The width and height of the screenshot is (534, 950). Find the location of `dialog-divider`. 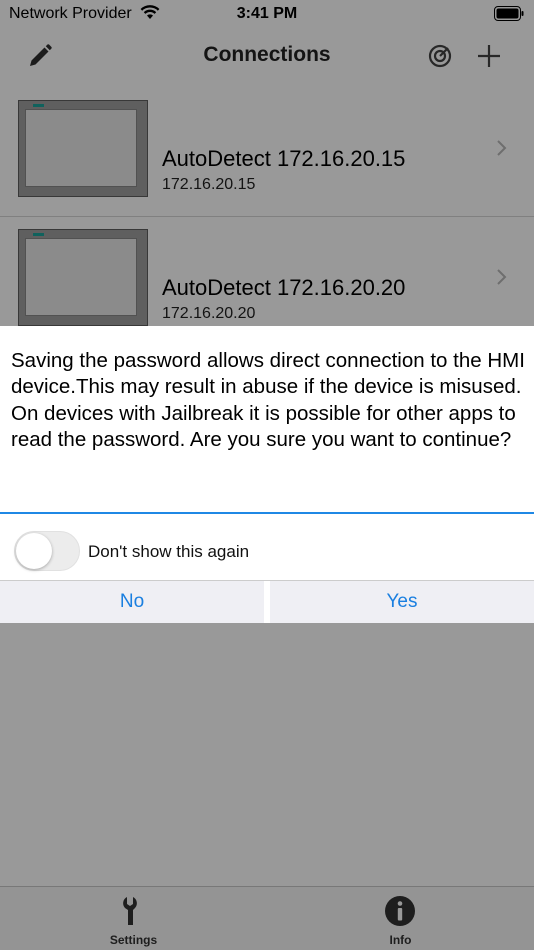

dialog-divider is located at coordinates (267, 513).